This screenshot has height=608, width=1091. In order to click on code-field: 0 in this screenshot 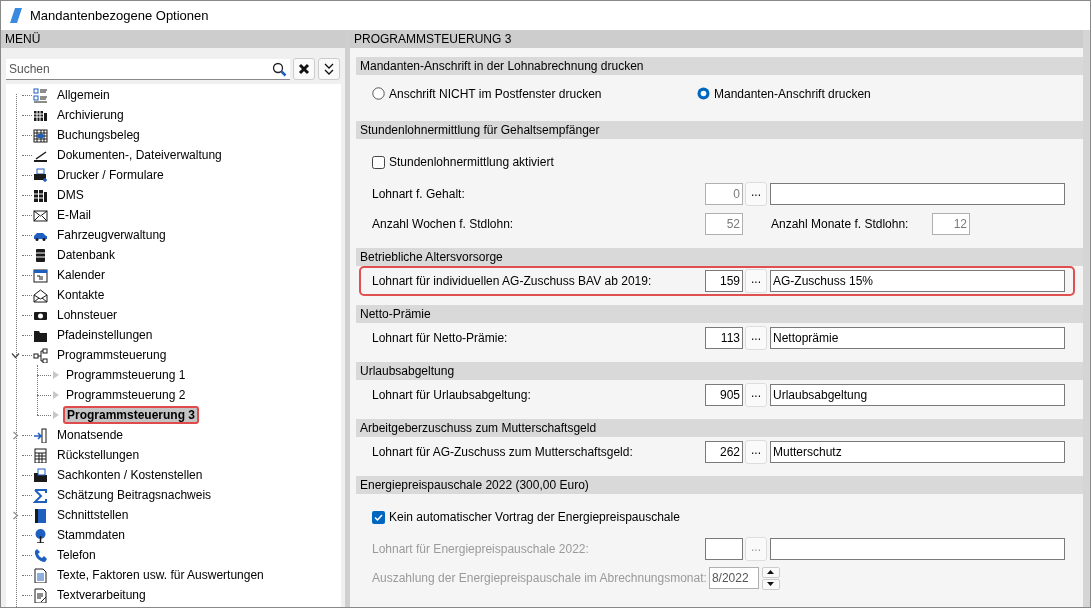, I will do `click(724, 194)`.